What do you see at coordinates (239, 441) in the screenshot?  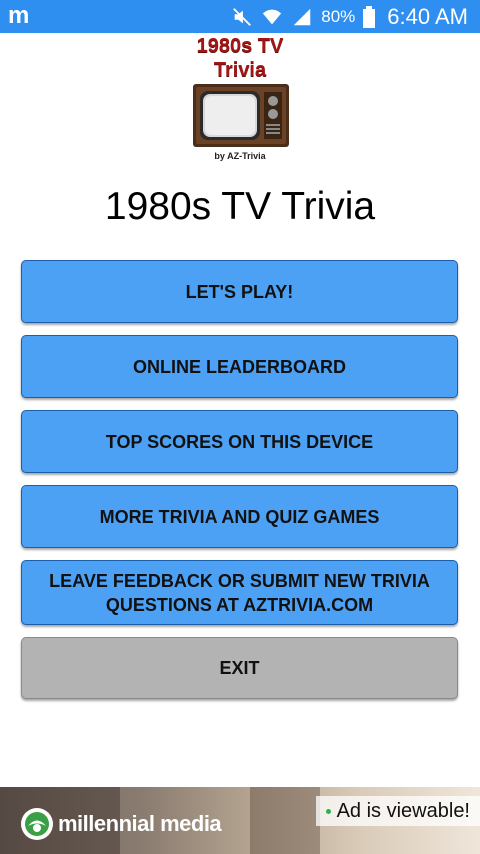 I see `top-scores-button: TOP SCORES ON THIS DEVICE` at bounding box center [239, 441].